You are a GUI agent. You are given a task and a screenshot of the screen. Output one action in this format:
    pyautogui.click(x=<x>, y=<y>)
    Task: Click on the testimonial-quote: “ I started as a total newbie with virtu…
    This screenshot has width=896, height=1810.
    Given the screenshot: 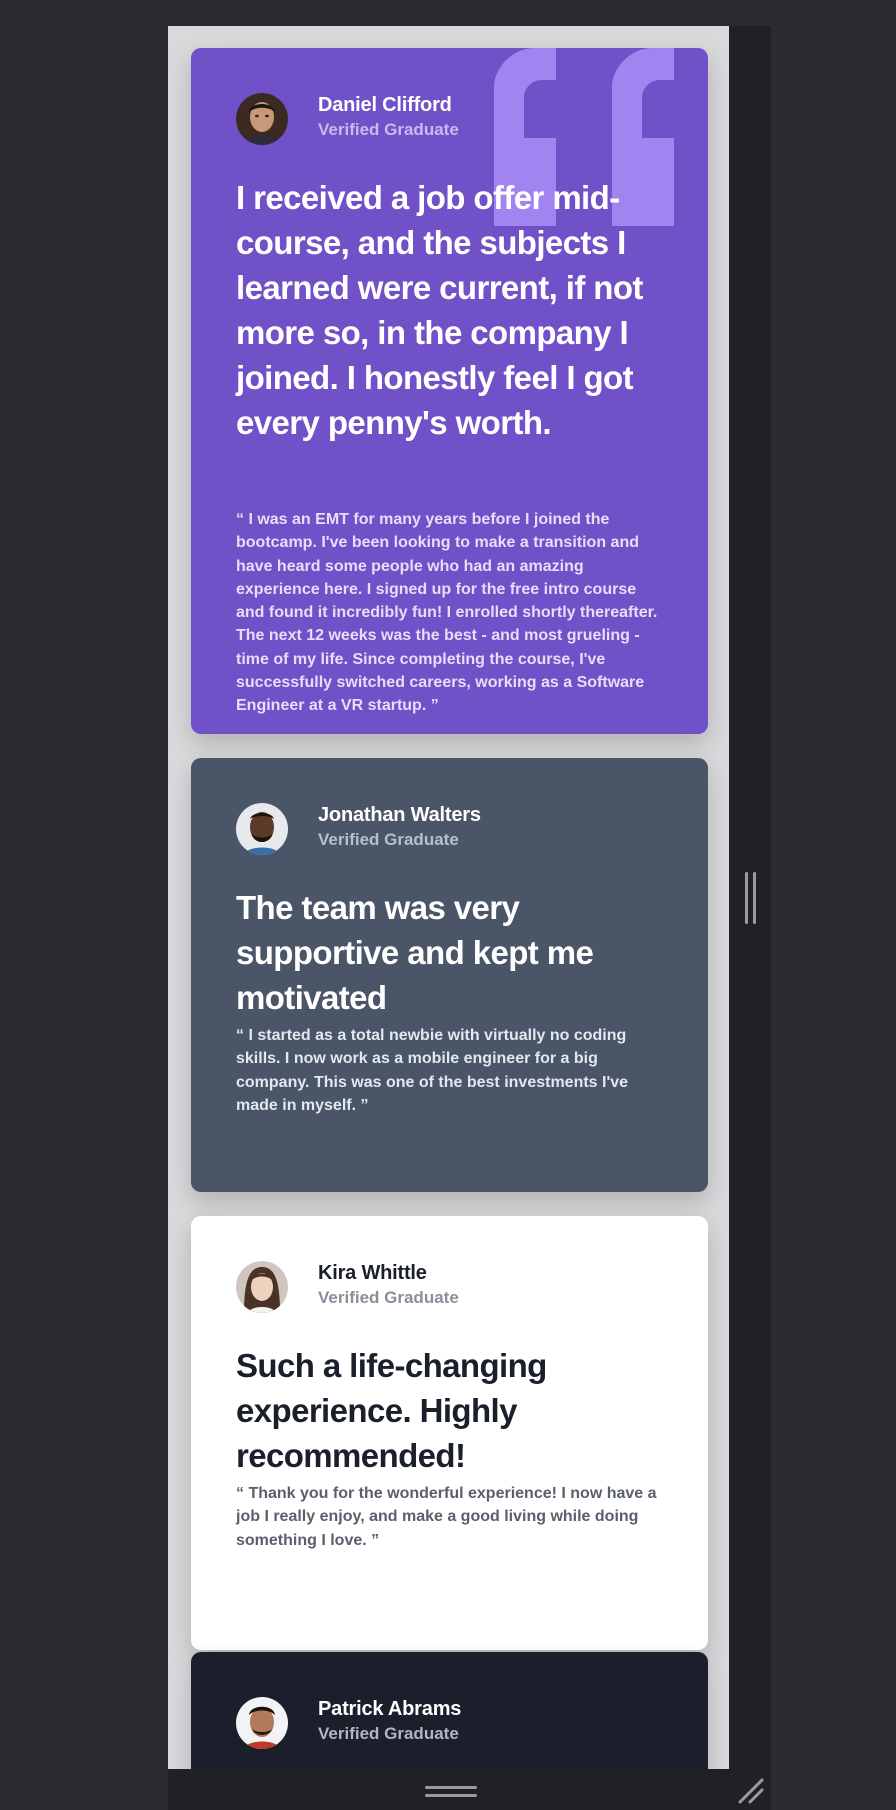 What is the action you would take?
    pyautogui.click(x=432, y=1070)
    